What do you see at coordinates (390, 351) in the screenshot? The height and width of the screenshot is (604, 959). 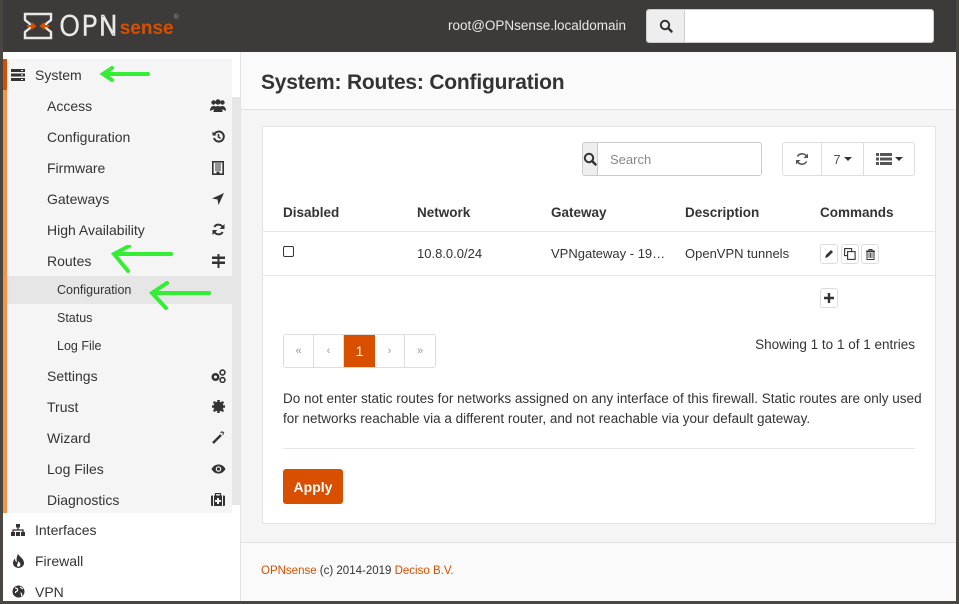 I see `page-next-button: ›` at bounding box center [390, 351].